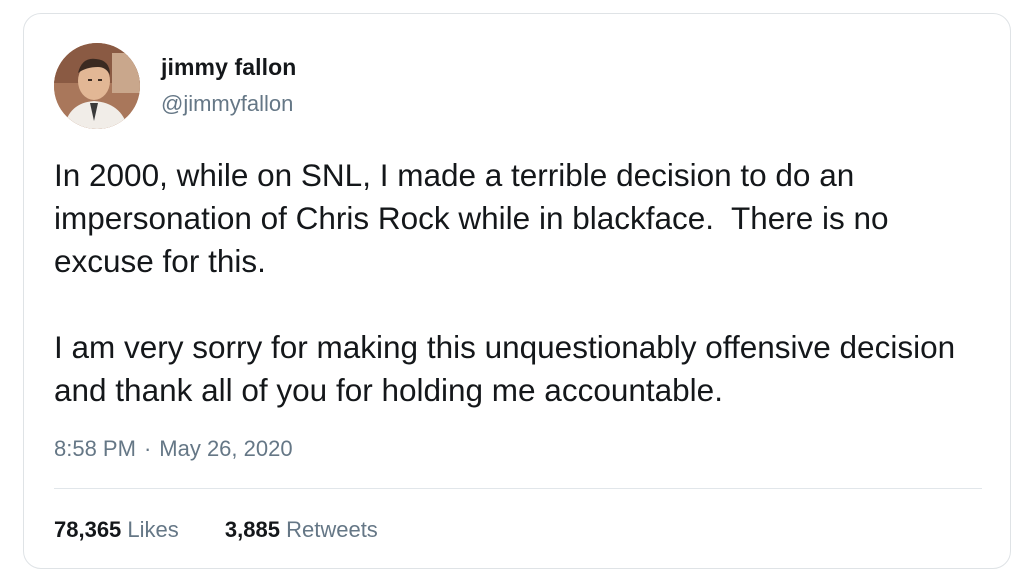  Describe the element at coordinates (95, 448) in the screenshot. I see `tweet-time: 8:58 PM` at that location.